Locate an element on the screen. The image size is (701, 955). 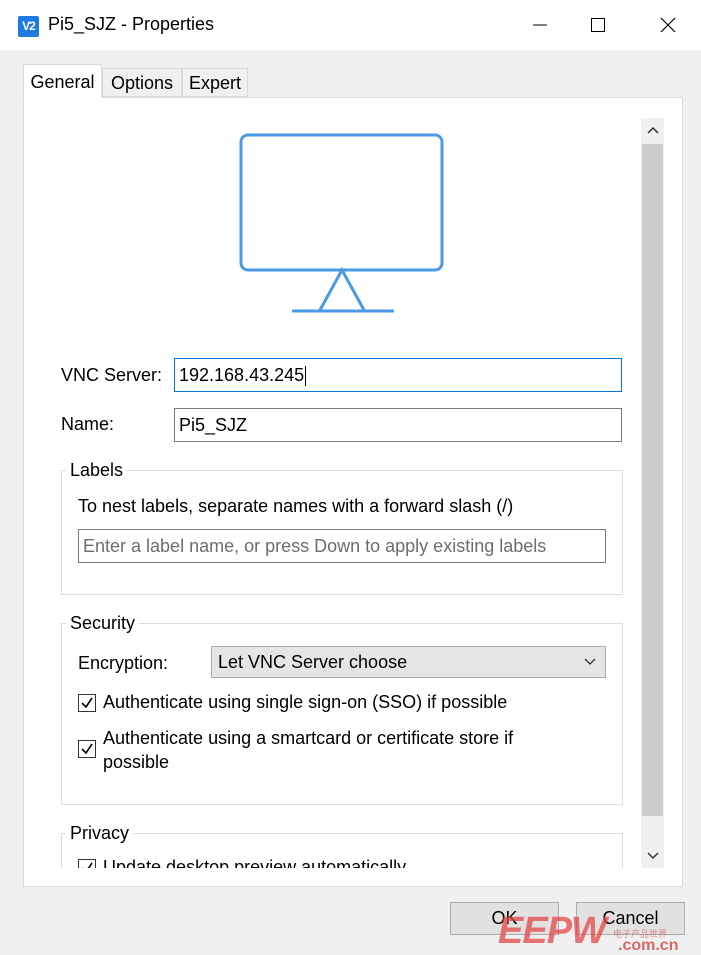
smartcard-label-line2: possible is located at coordinates (136, 762).